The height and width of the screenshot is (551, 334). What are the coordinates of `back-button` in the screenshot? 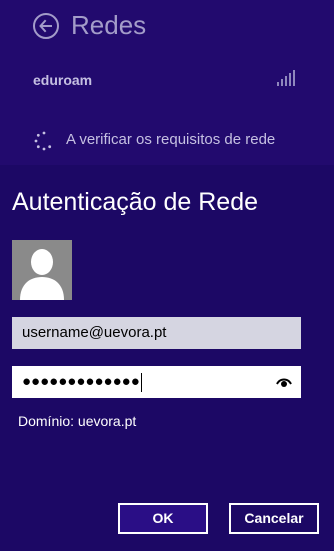 It's located at (46, 26).